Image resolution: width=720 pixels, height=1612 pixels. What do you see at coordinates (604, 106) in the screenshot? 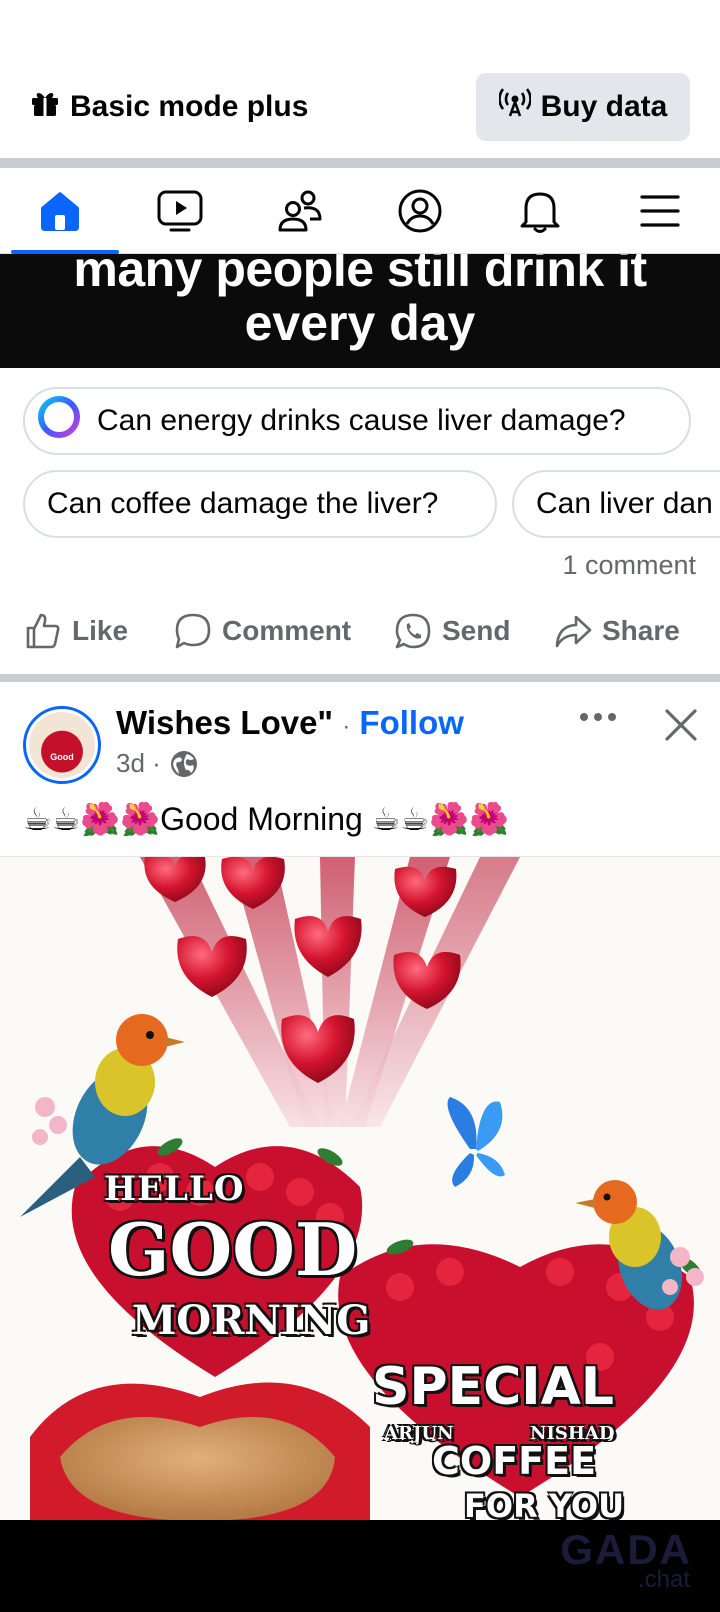
I see `buy-data-label: Buy data` at bounding box center [604, 106].